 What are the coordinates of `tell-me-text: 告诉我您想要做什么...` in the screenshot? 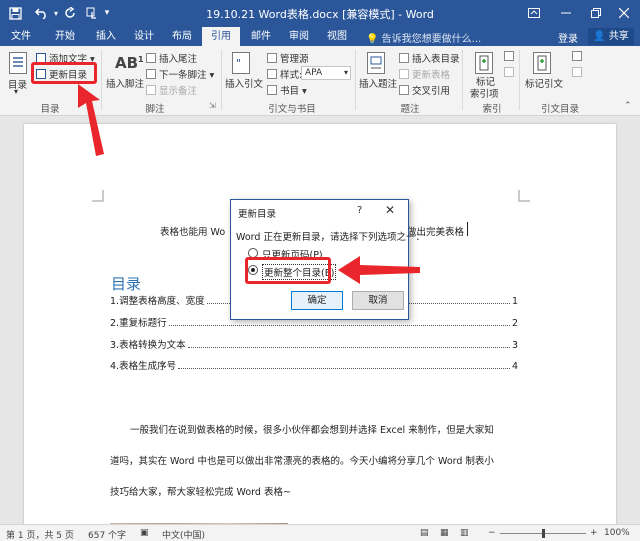 It's located at (431, 39).